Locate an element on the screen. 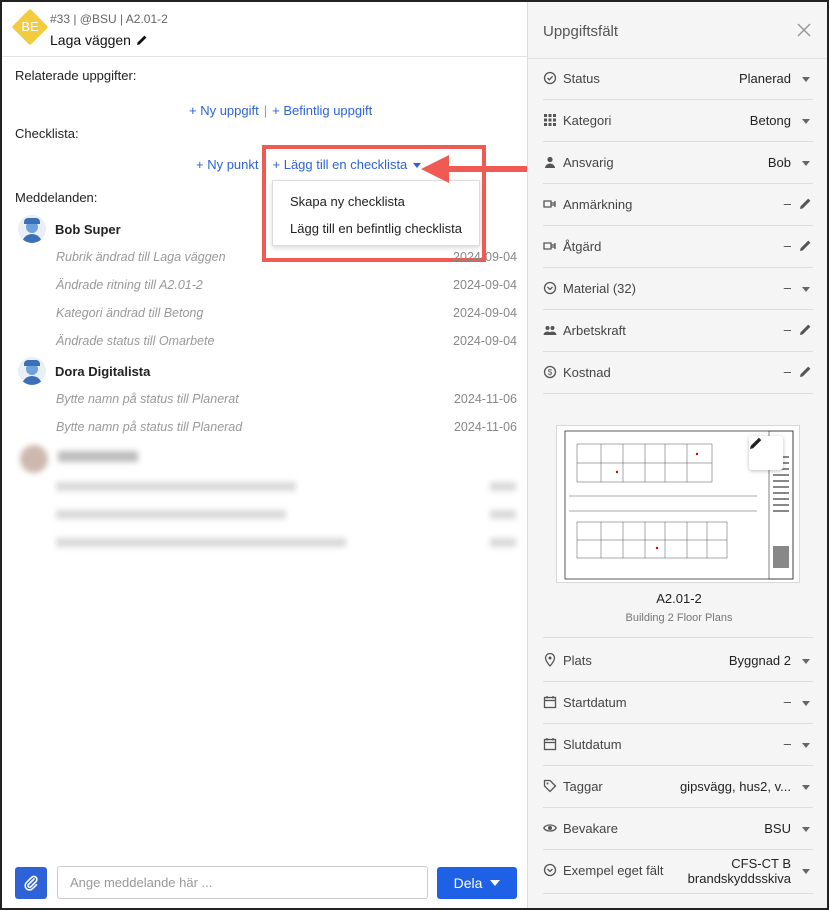 The height and width of the screenshot is (910, 829). field-label: Kostnad is located at coordinates (587, 372).